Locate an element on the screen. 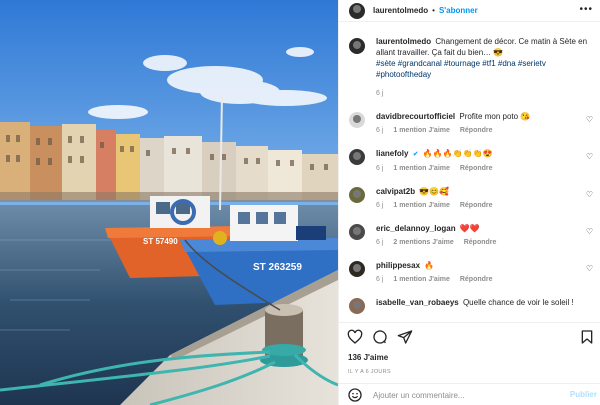 This screenshot has height=405, width=600. comment-username: isabelle_van_robaeys is located at coordinates (417, 302).